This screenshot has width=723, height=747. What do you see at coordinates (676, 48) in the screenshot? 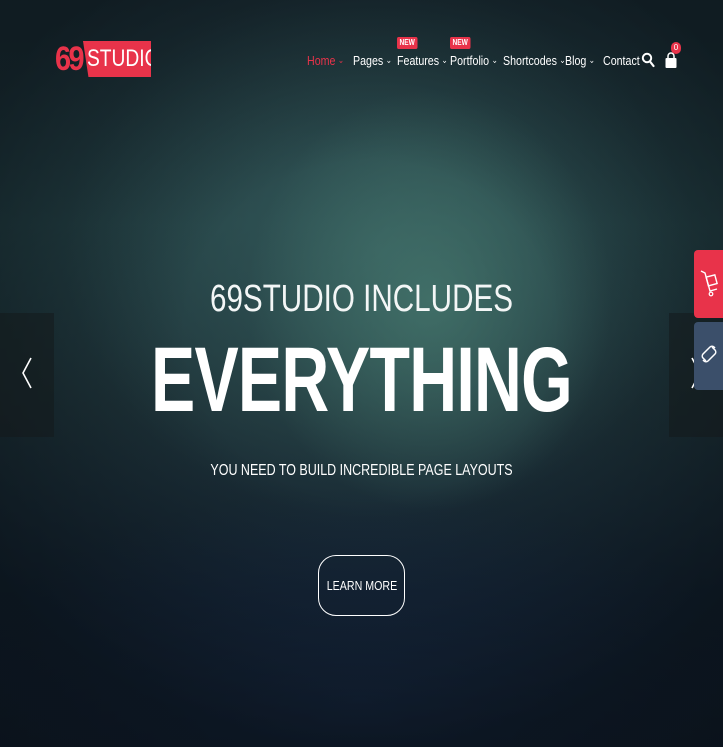
I see `cart-count-badge: 0` at bounding box center [676, 48].